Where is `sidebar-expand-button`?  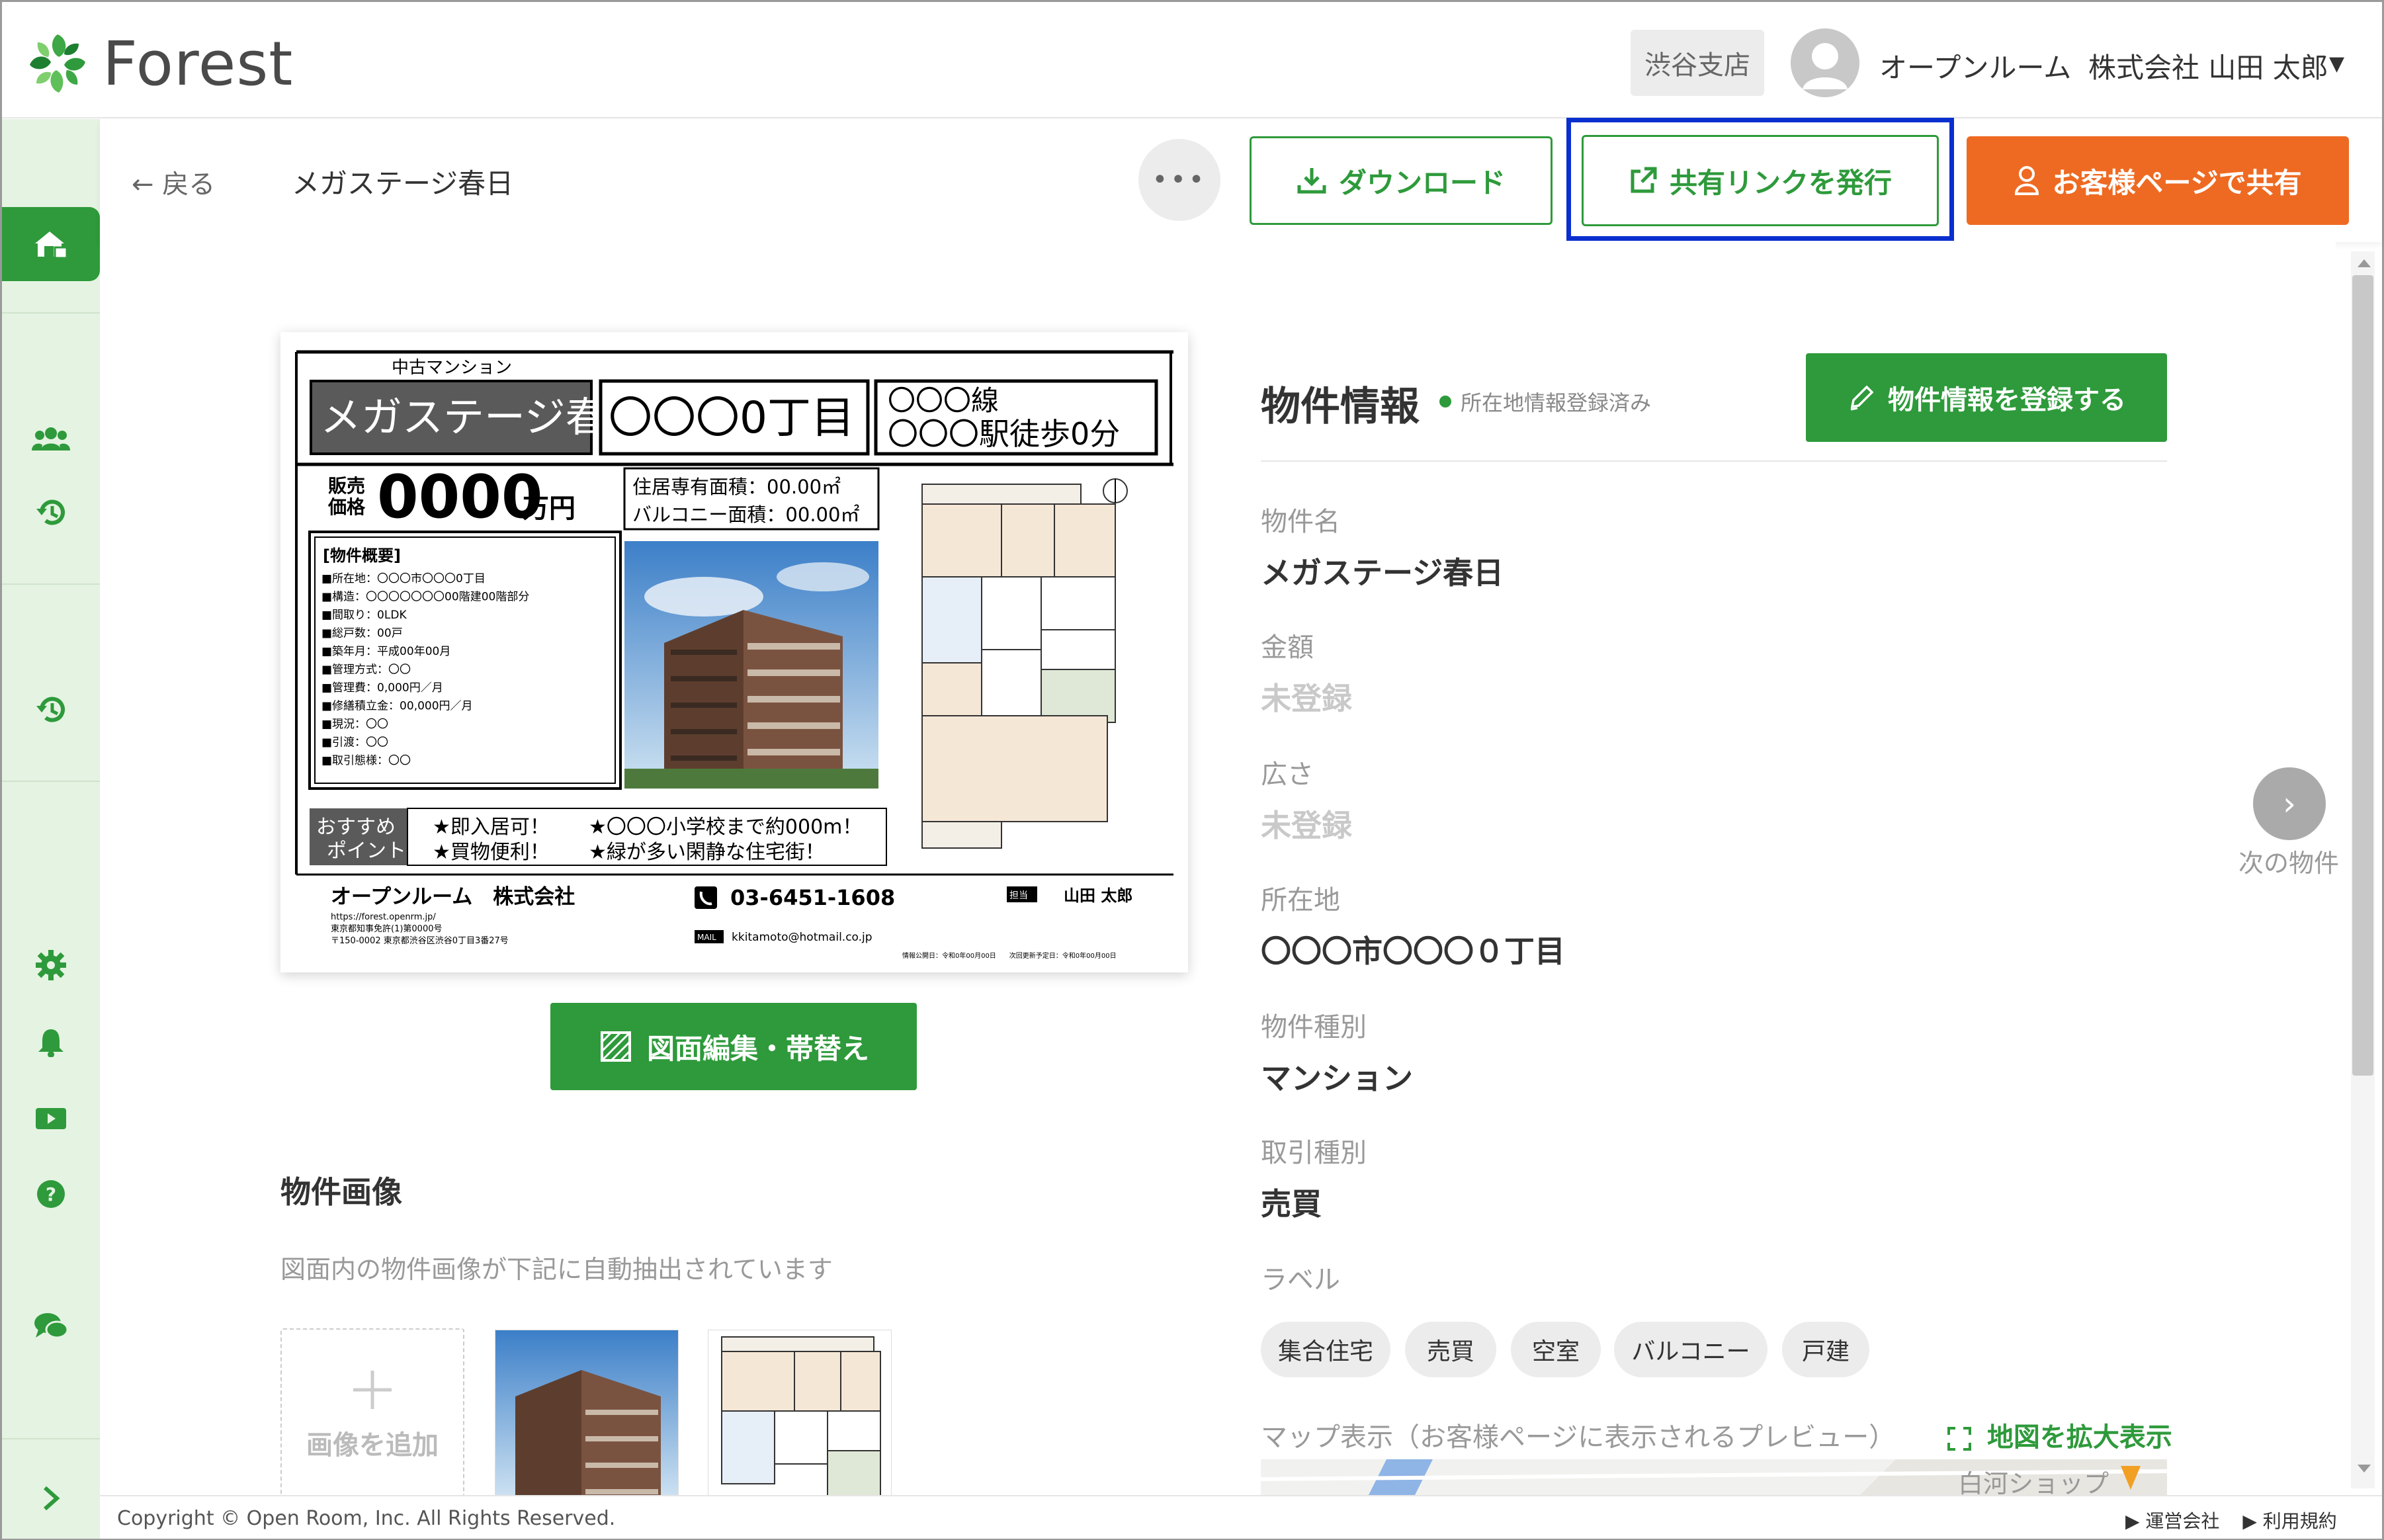 sidebar-expand-button is located at coordinates (51, 1498).